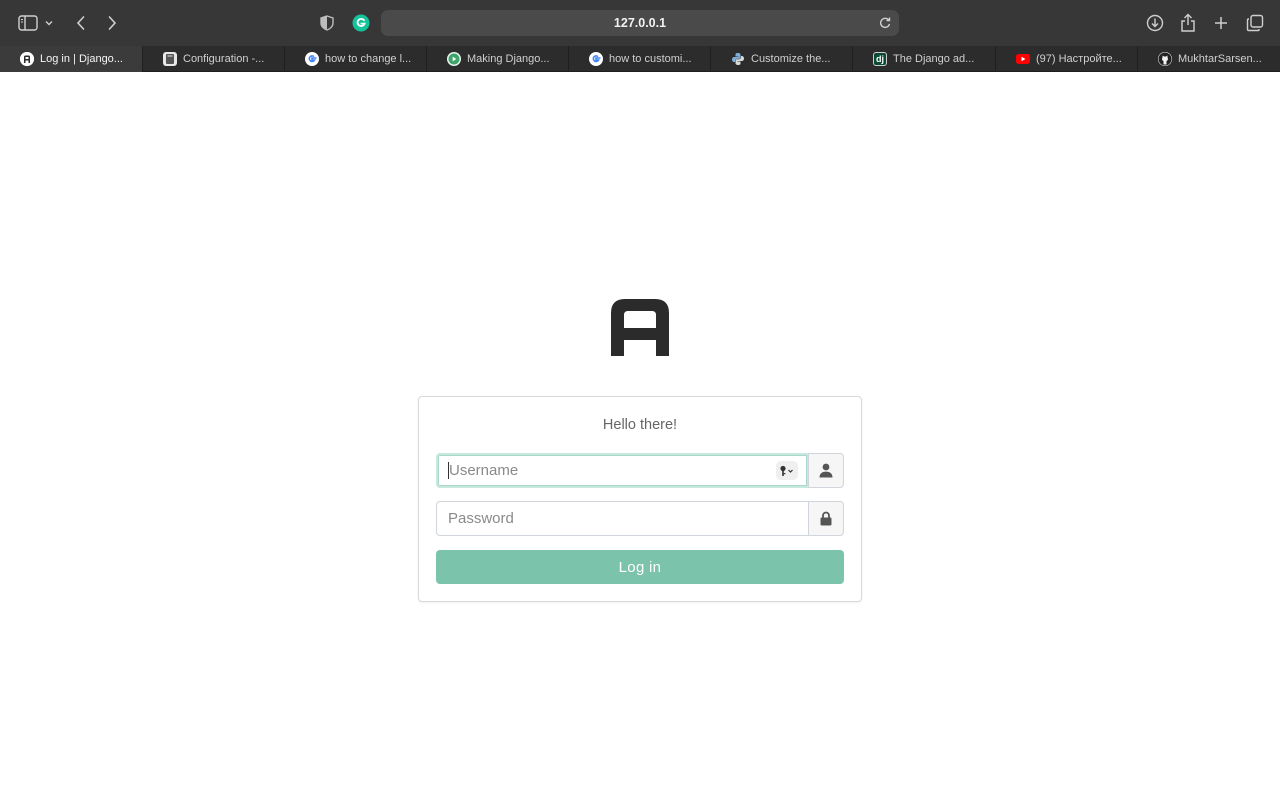  I want to click on reload-icon, so click(885, 23).